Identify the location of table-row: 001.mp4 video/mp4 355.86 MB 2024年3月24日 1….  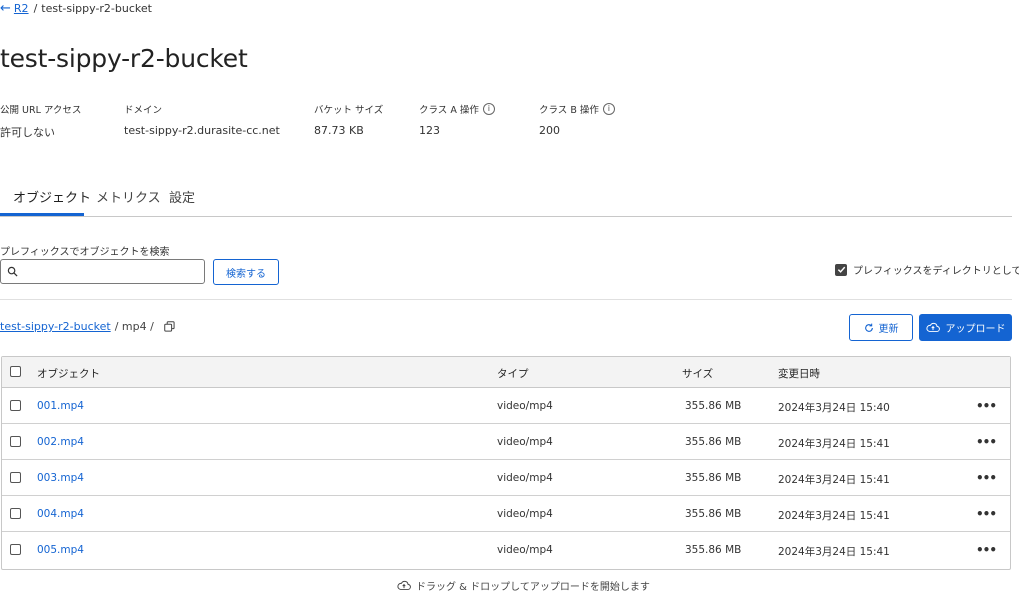
(506, 406).